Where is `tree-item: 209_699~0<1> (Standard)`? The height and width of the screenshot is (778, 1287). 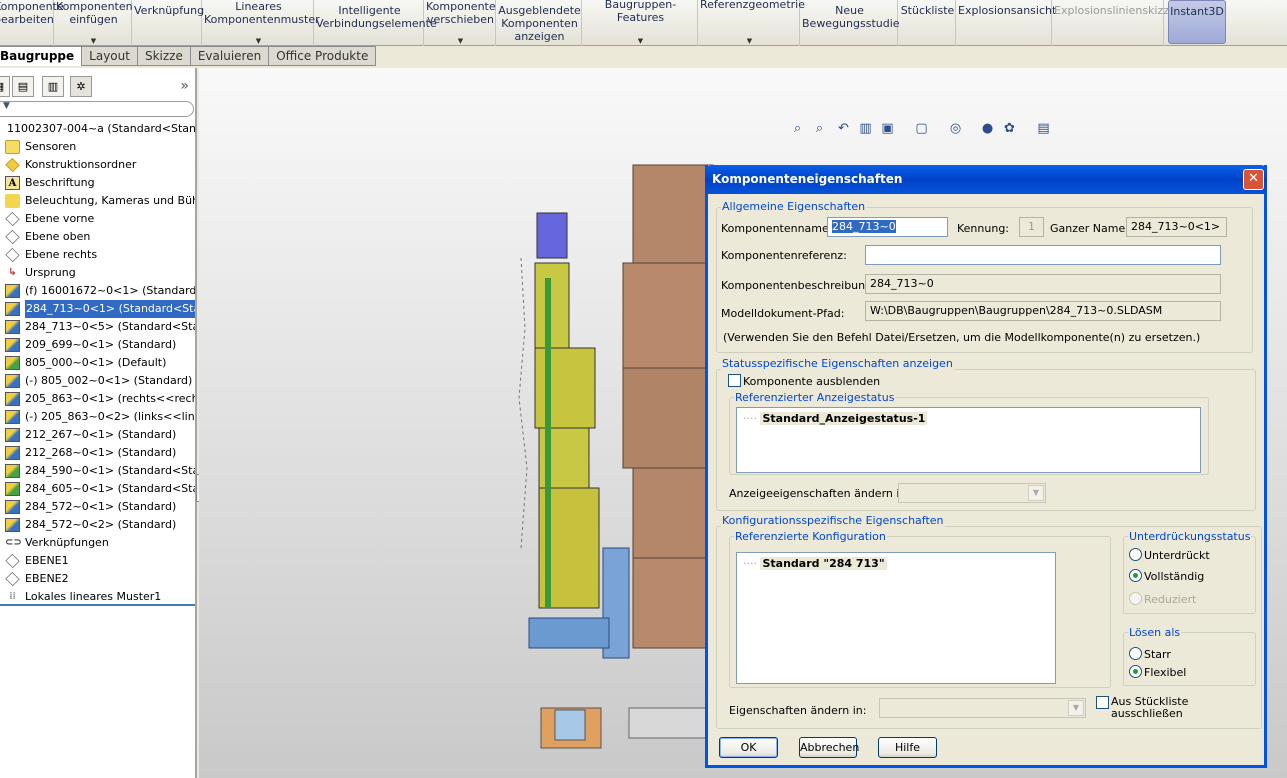
tree-item: 209_699~0<1> (Standard) is located at coordinates (97, 345).